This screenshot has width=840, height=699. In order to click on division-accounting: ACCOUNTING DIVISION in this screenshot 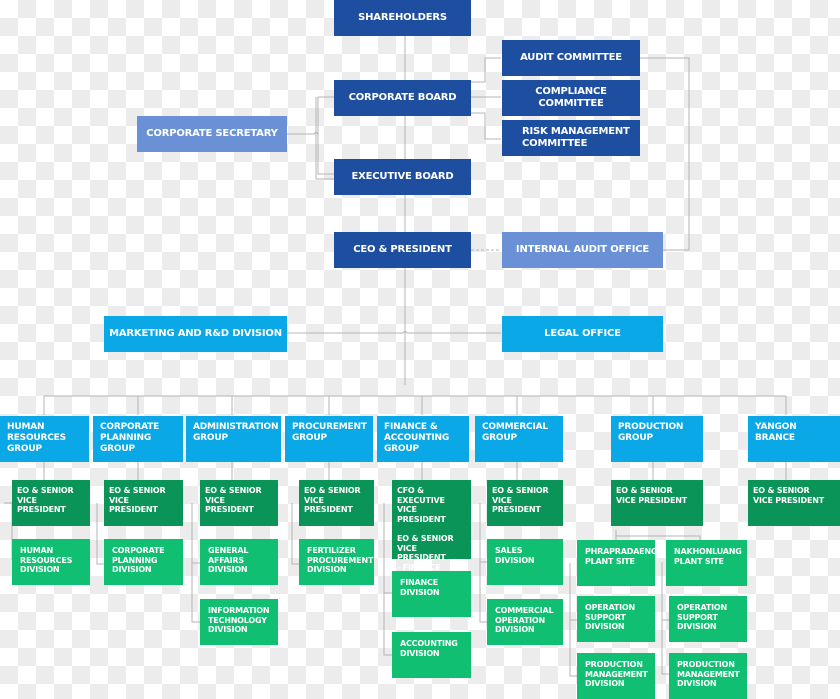, I will do `click(431, 655)`.